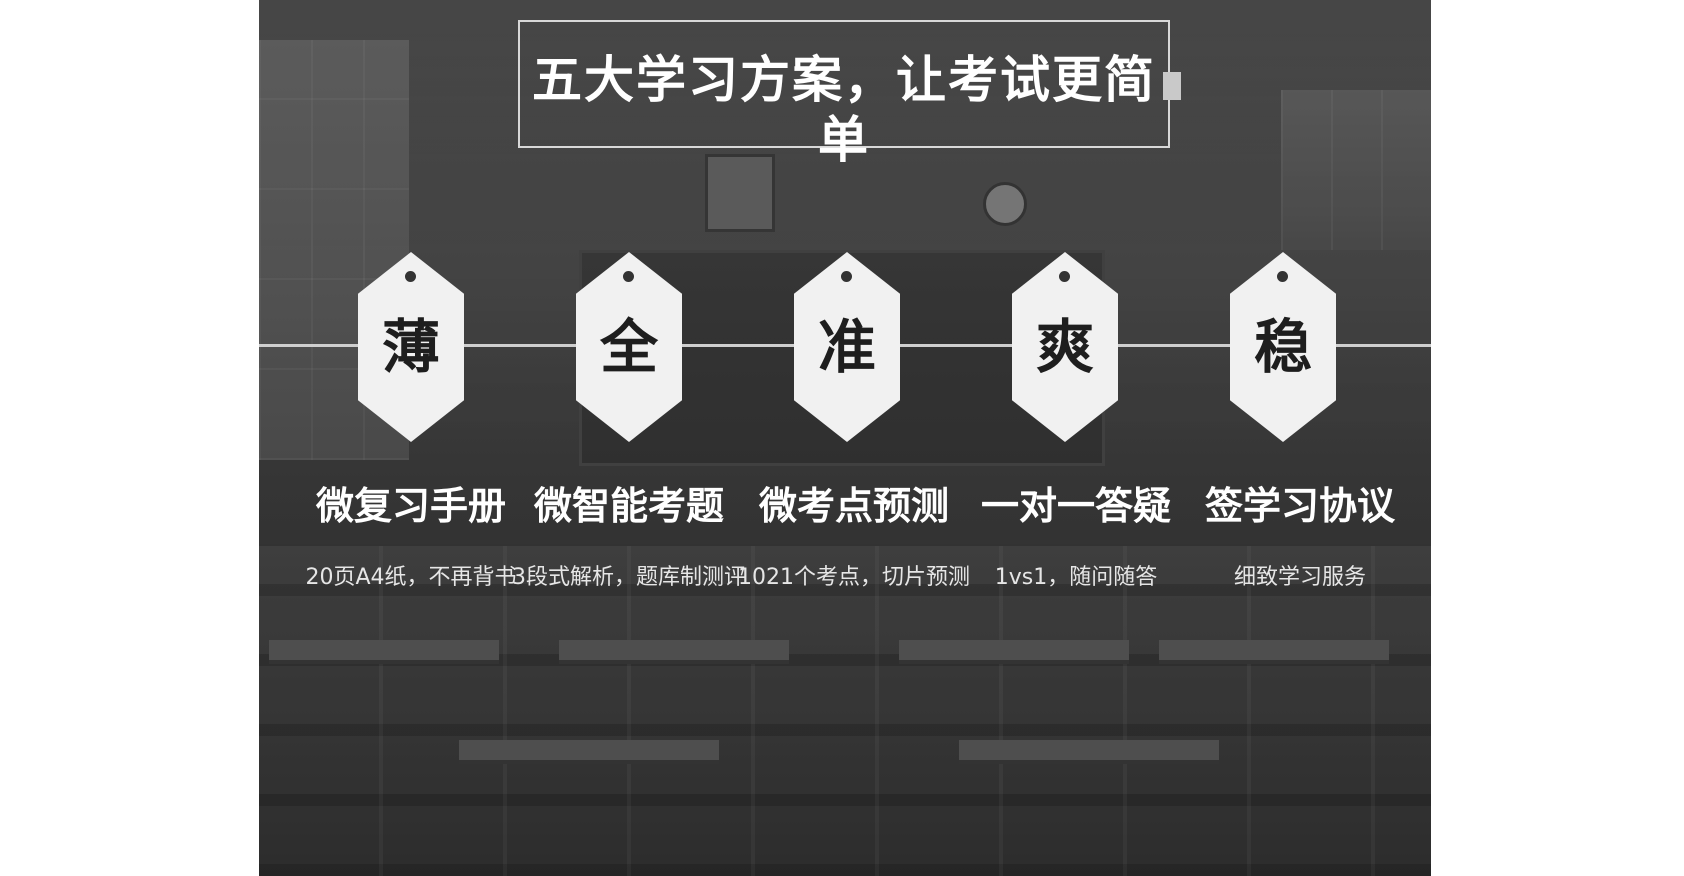  What do you see at coordinates (1064, 347) in the screenshot?
I see `tag-char: 爽` at bounding box center [1064, 347].